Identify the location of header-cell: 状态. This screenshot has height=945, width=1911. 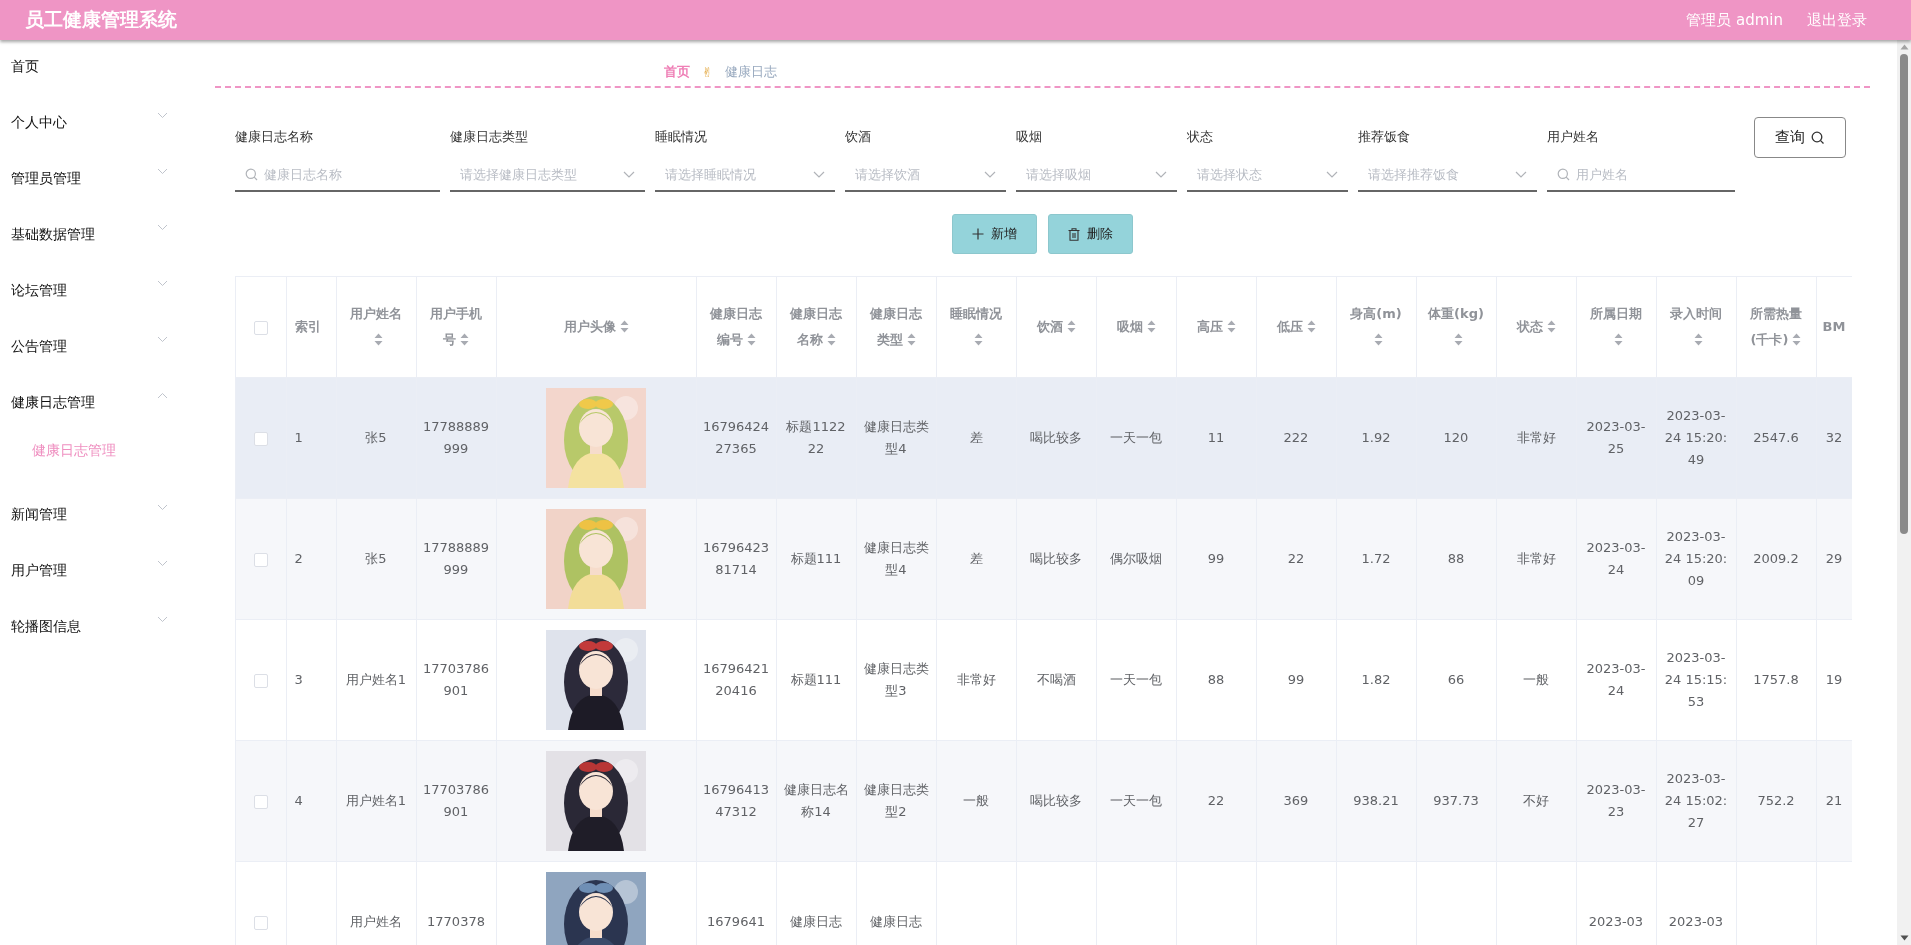
(1536, 327).